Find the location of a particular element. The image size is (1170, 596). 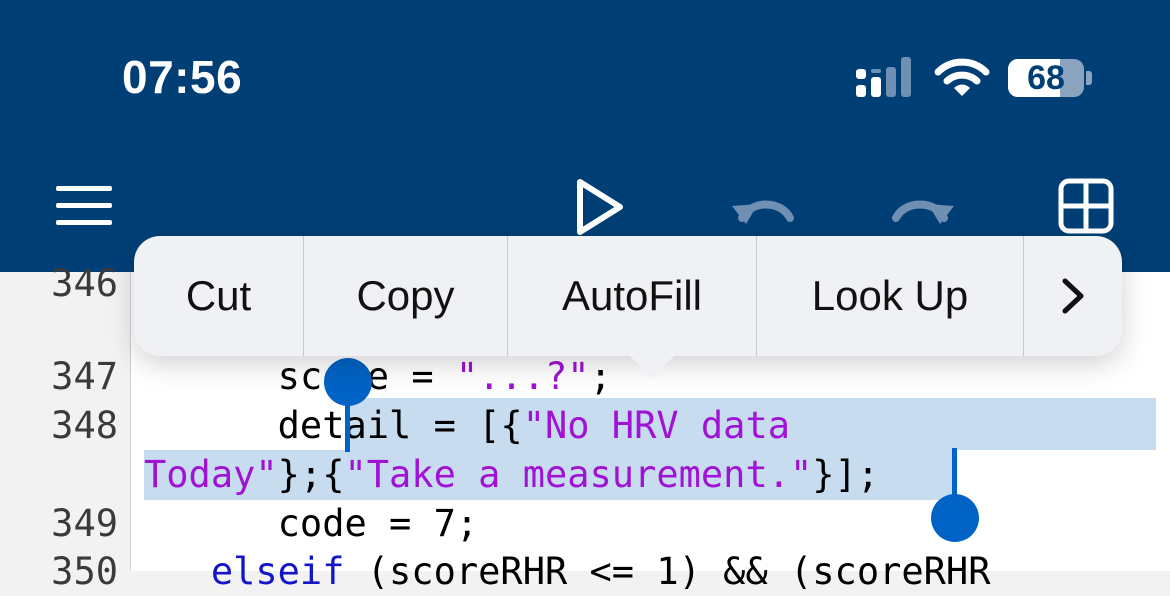

context-menu-pointer is located at coordinates (652, 366).